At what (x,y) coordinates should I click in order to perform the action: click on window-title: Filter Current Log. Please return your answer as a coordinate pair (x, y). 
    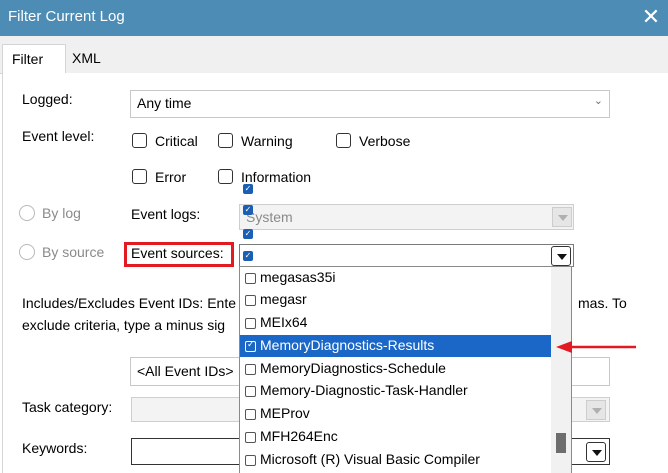
    Looking at the image, I should click on (66, 16).